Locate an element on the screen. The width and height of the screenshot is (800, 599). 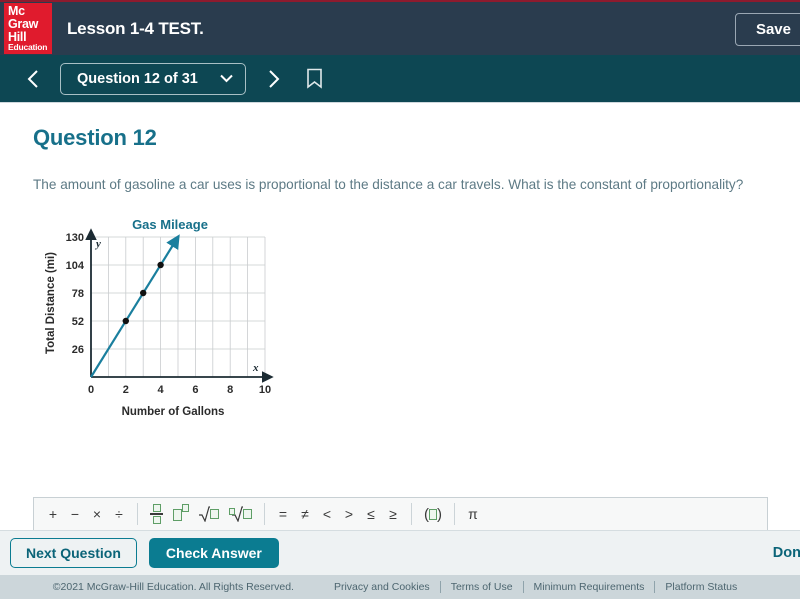
chart-y-tick-label: 78 is located at coordinates (78, 294).